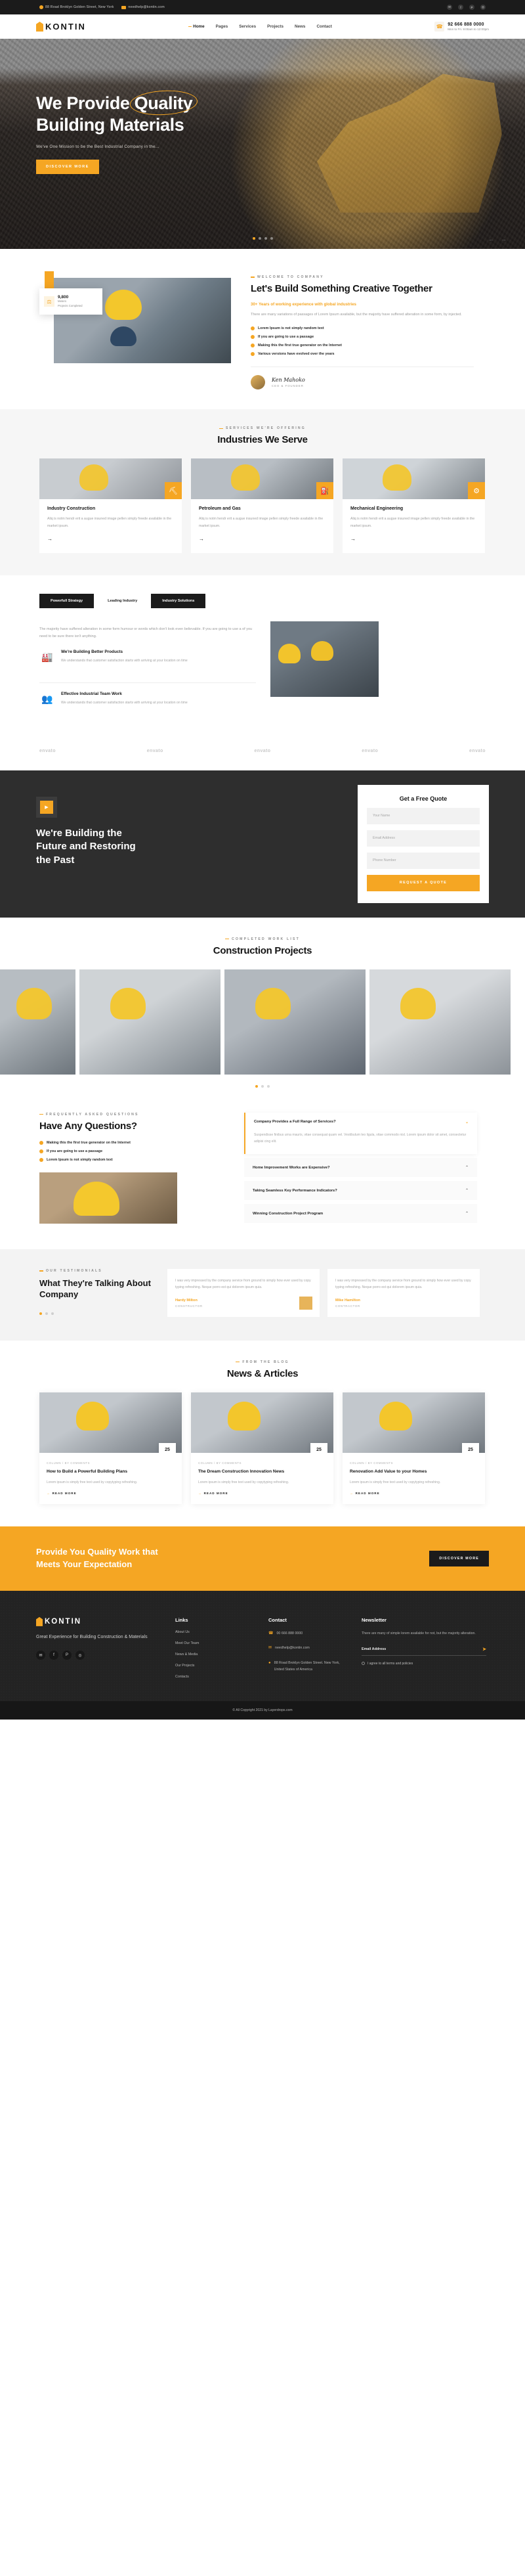 The image size is (525, 2576). I want to click on logo-building-icon, so click(39, 27).